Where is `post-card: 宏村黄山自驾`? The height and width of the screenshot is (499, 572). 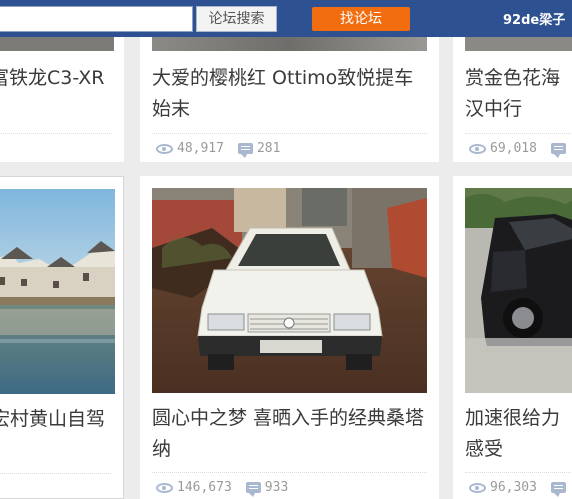 post-card: 宏村黄山自驾 is located at coordinates (62, 337).